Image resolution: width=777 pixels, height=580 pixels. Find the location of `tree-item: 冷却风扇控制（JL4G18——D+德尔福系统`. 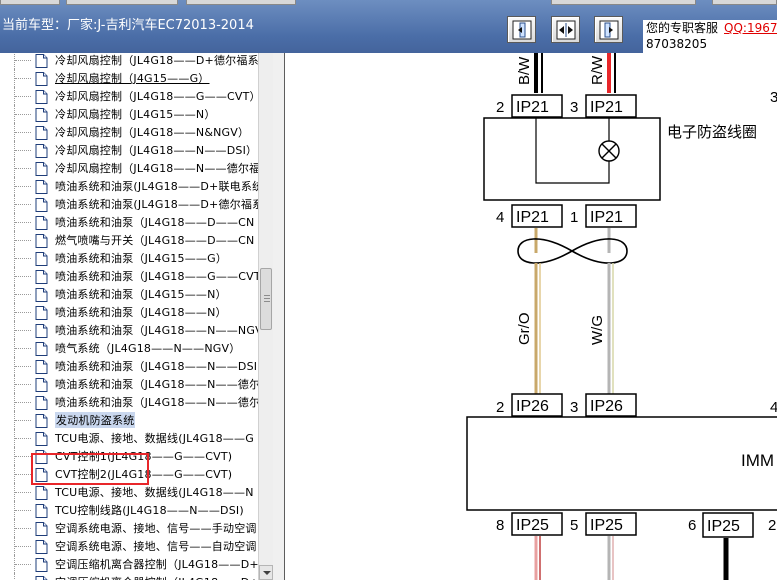

tree-item: 冷却风扇控制（JL4G18——D+德尔福系统 is located at coordinates (129, 61).